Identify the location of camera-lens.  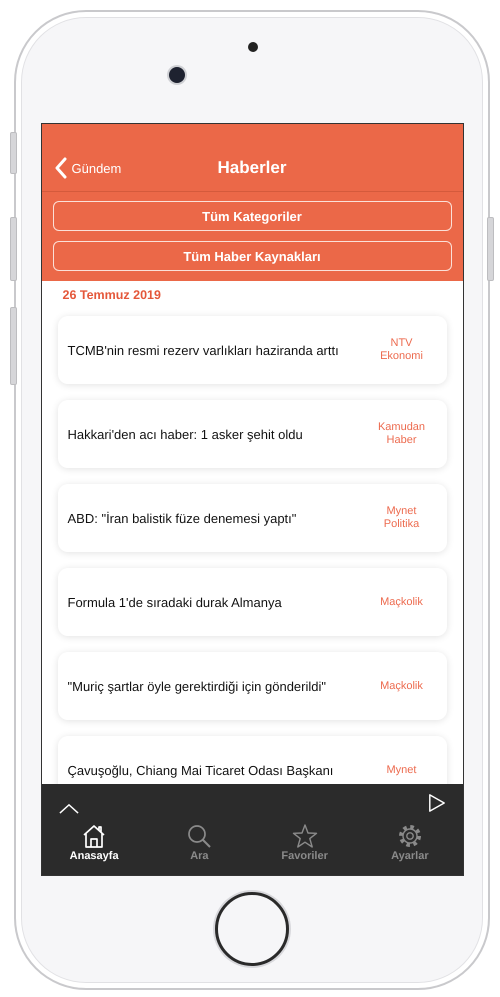
(177, 75).